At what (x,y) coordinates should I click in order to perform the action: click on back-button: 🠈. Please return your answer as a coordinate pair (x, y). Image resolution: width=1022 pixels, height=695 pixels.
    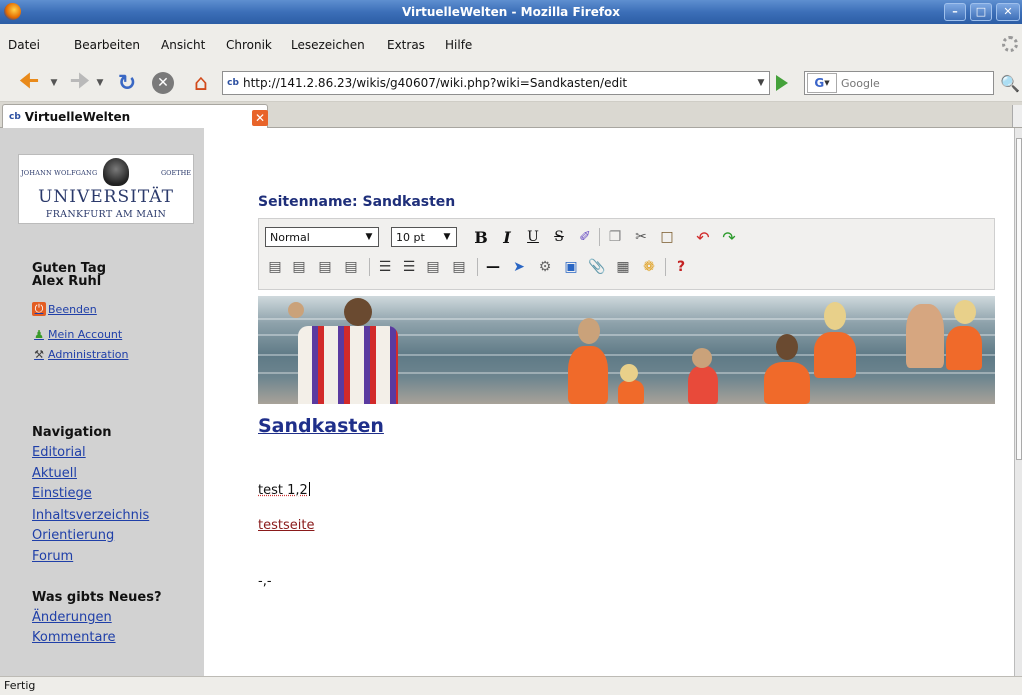
    Looking at the image, I should click on (29, 82).